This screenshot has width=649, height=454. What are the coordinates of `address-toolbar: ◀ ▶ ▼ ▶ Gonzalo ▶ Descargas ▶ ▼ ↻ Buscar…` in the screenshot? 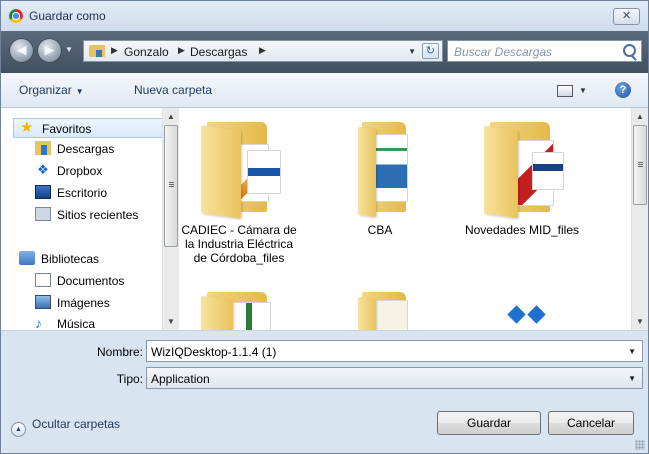 It's located at (324, 52).